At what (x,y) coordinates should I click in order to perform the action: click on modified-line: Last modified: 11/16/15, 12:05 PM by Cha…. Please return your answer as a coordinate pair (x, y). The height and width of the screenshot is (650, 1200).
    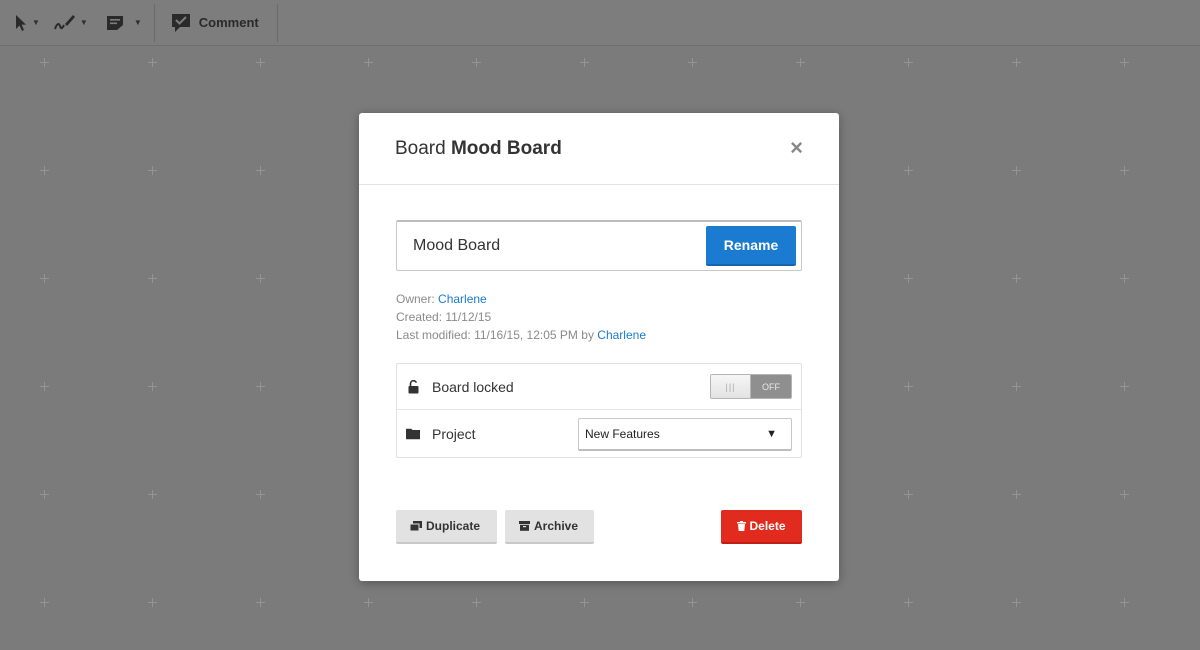
    Looking at the image, I should click on (599, 335).